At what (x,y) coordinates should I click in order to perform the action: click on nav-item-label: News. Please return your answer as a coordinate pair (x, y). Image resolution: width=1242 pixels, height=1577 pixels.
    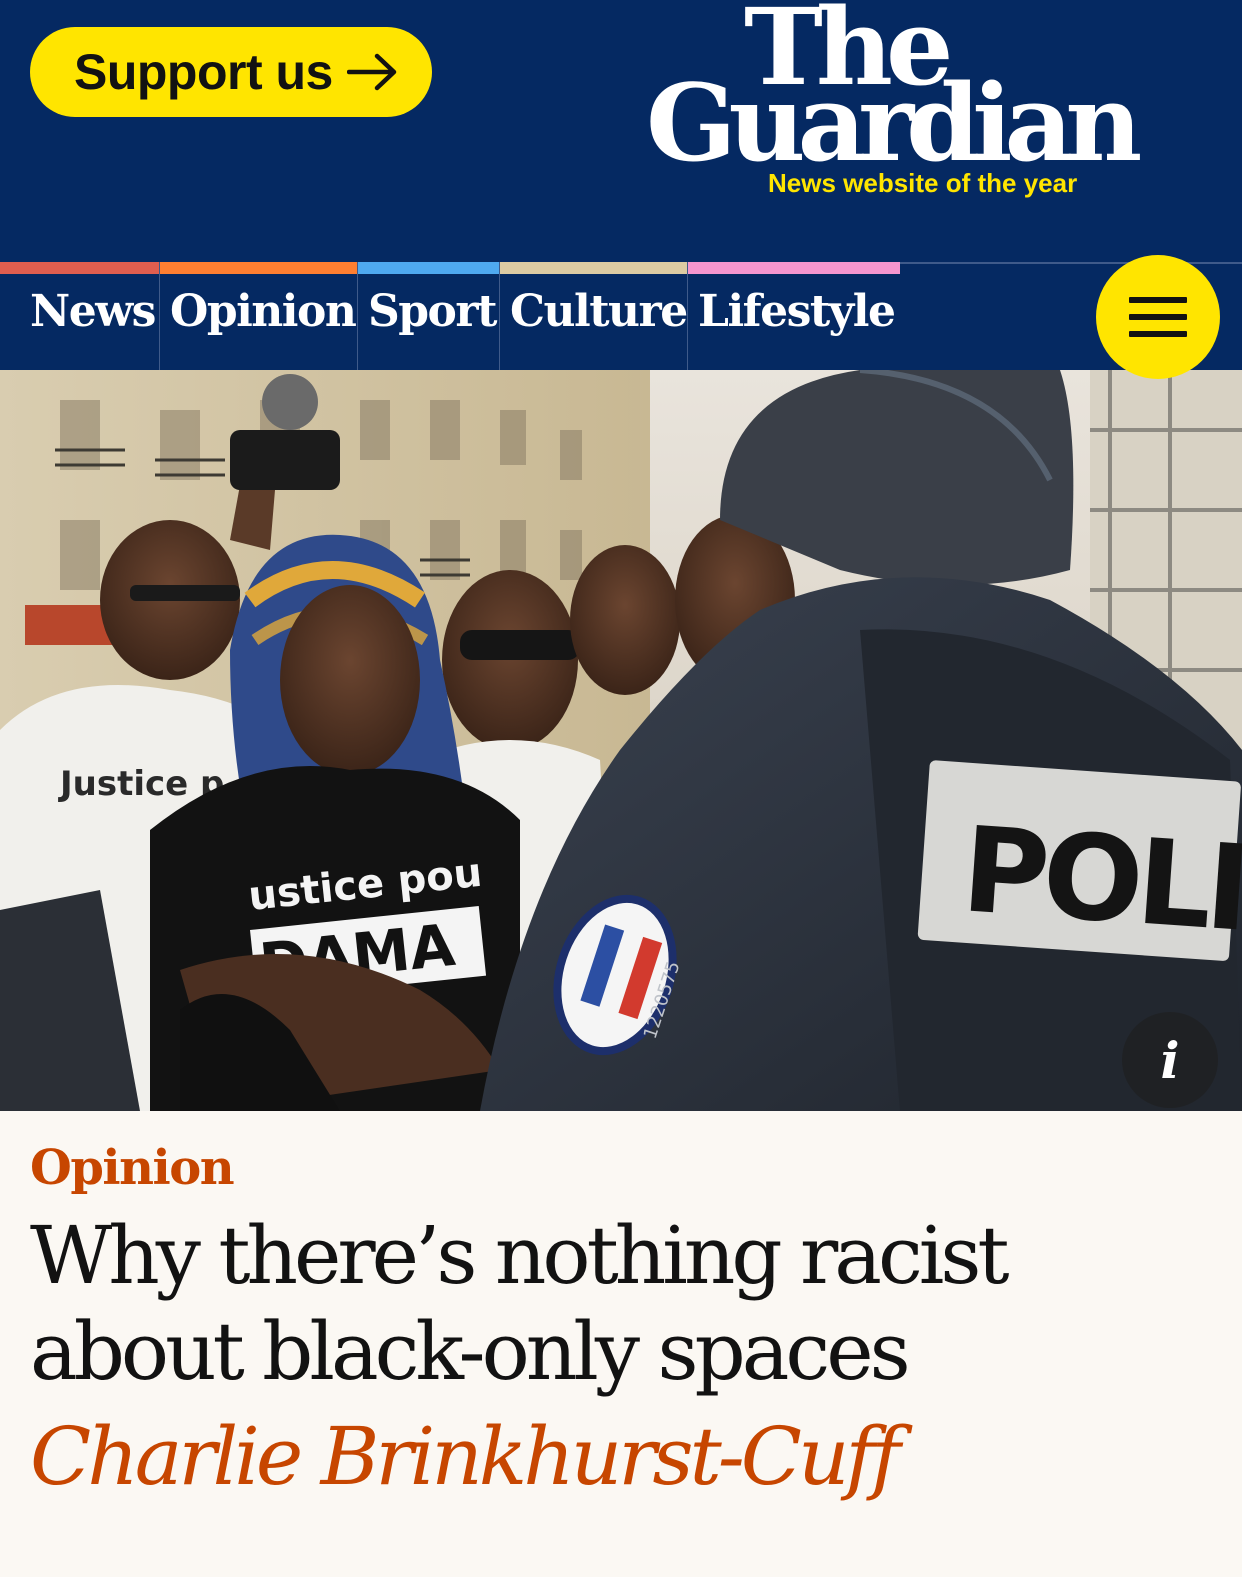
    Looking at the image, I should click on (93, 311).